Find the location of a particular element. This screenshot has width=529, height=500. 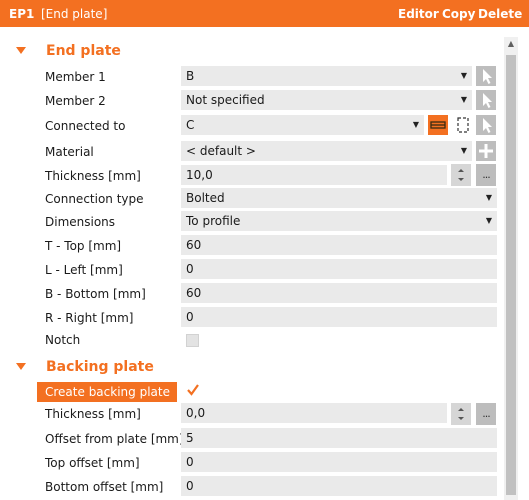

bottom-offset-input: 0 is located at coordinates (339, 486).